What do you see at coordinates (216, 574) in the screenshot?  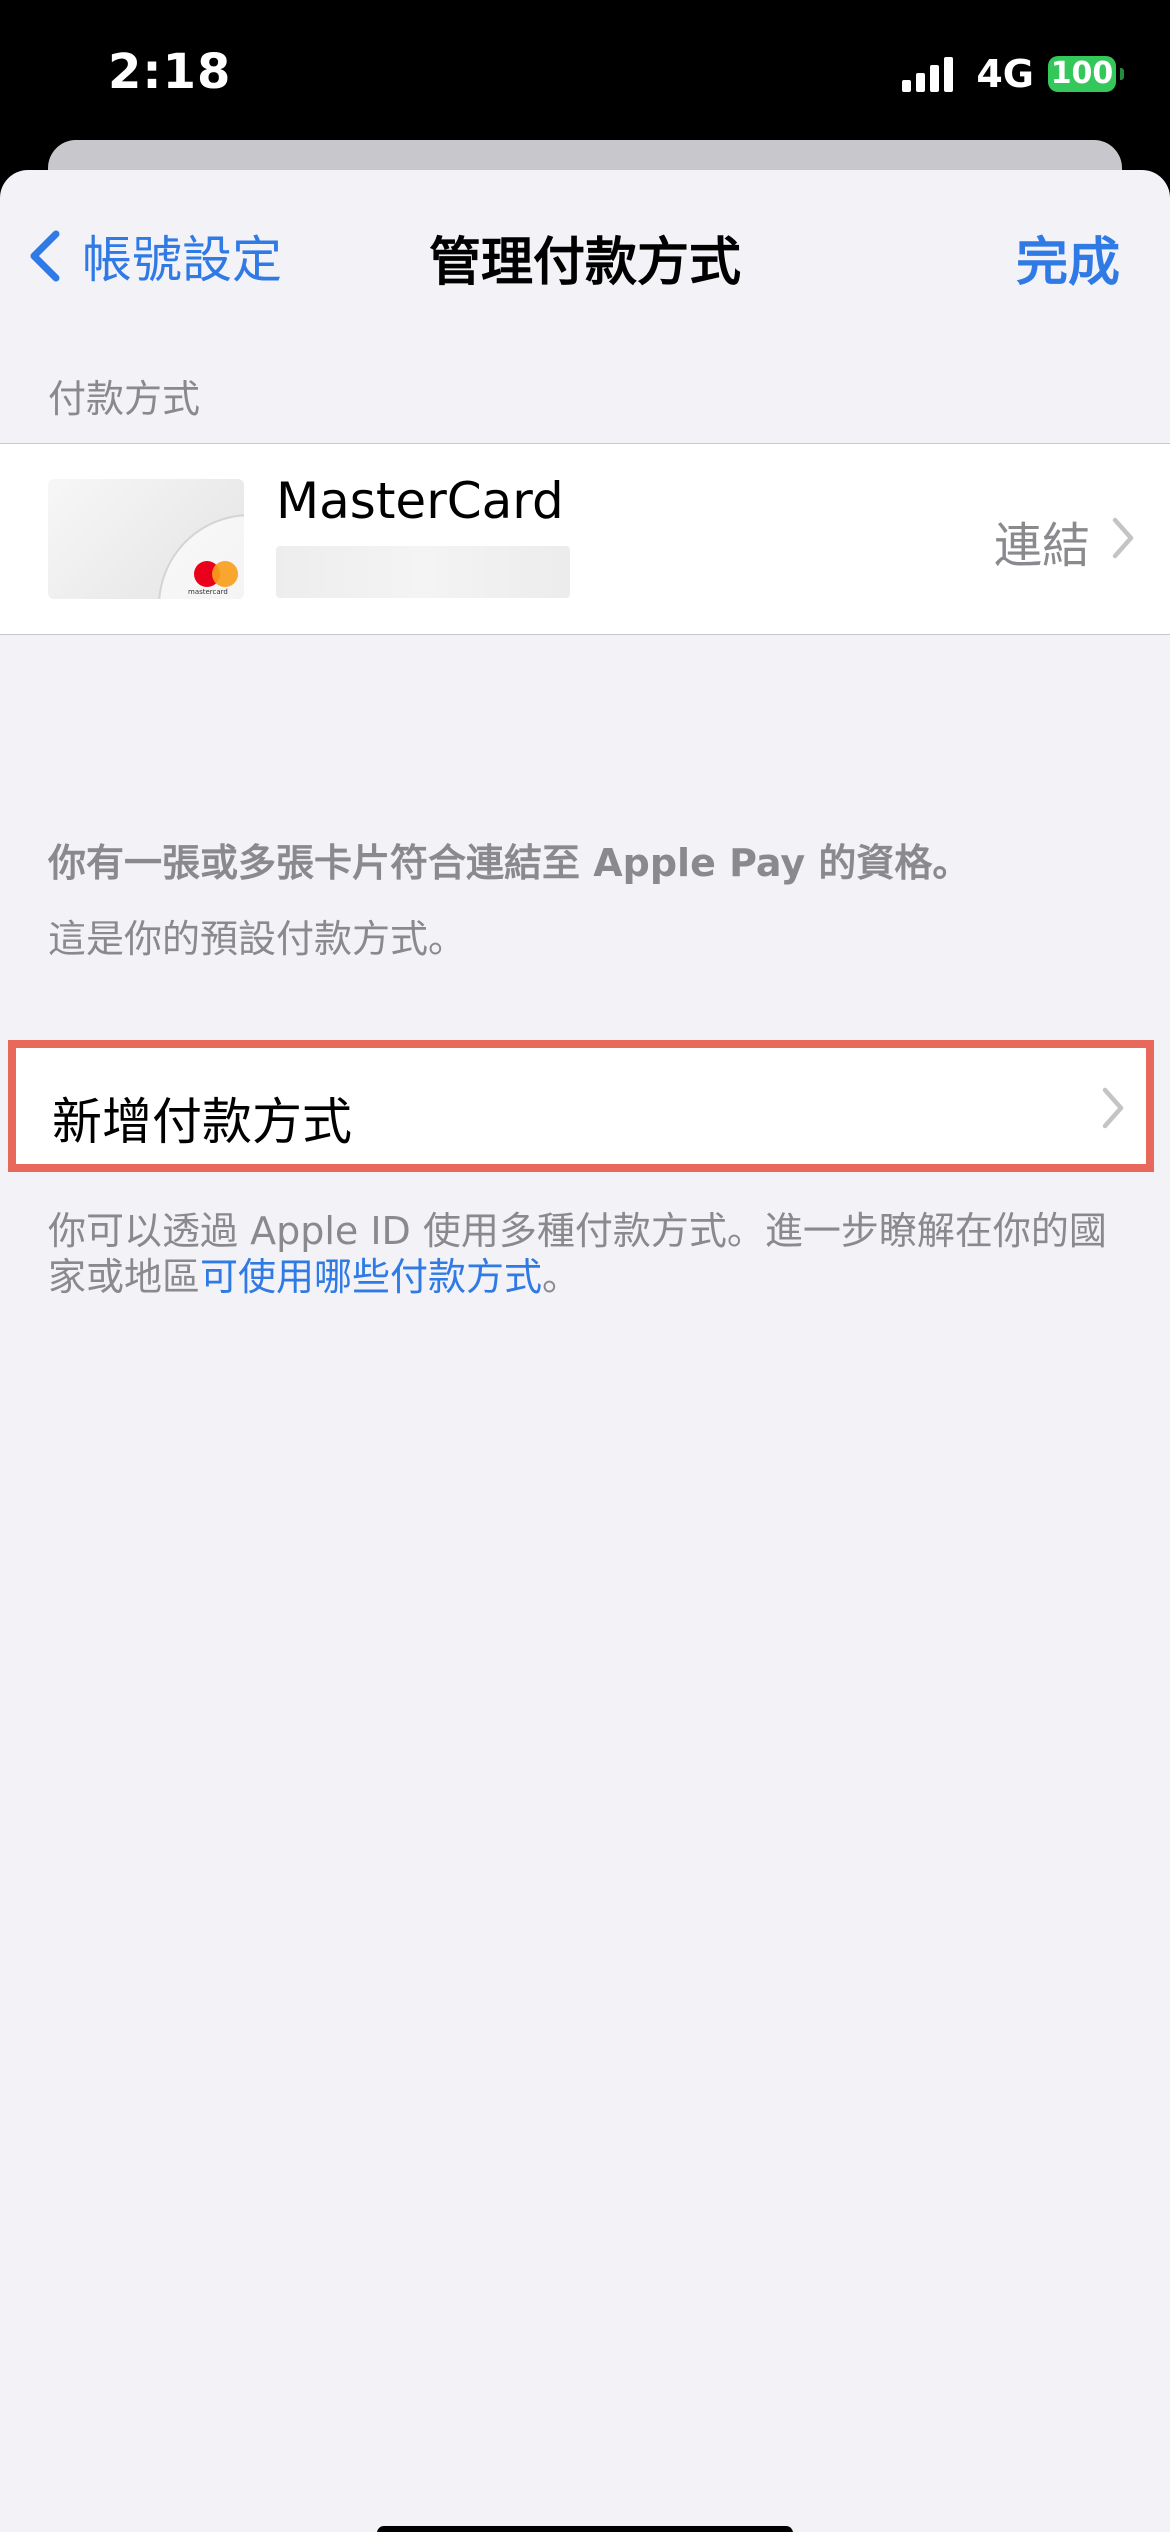 I see `mastercard-logo-icon` at bounding box center [216, 574].